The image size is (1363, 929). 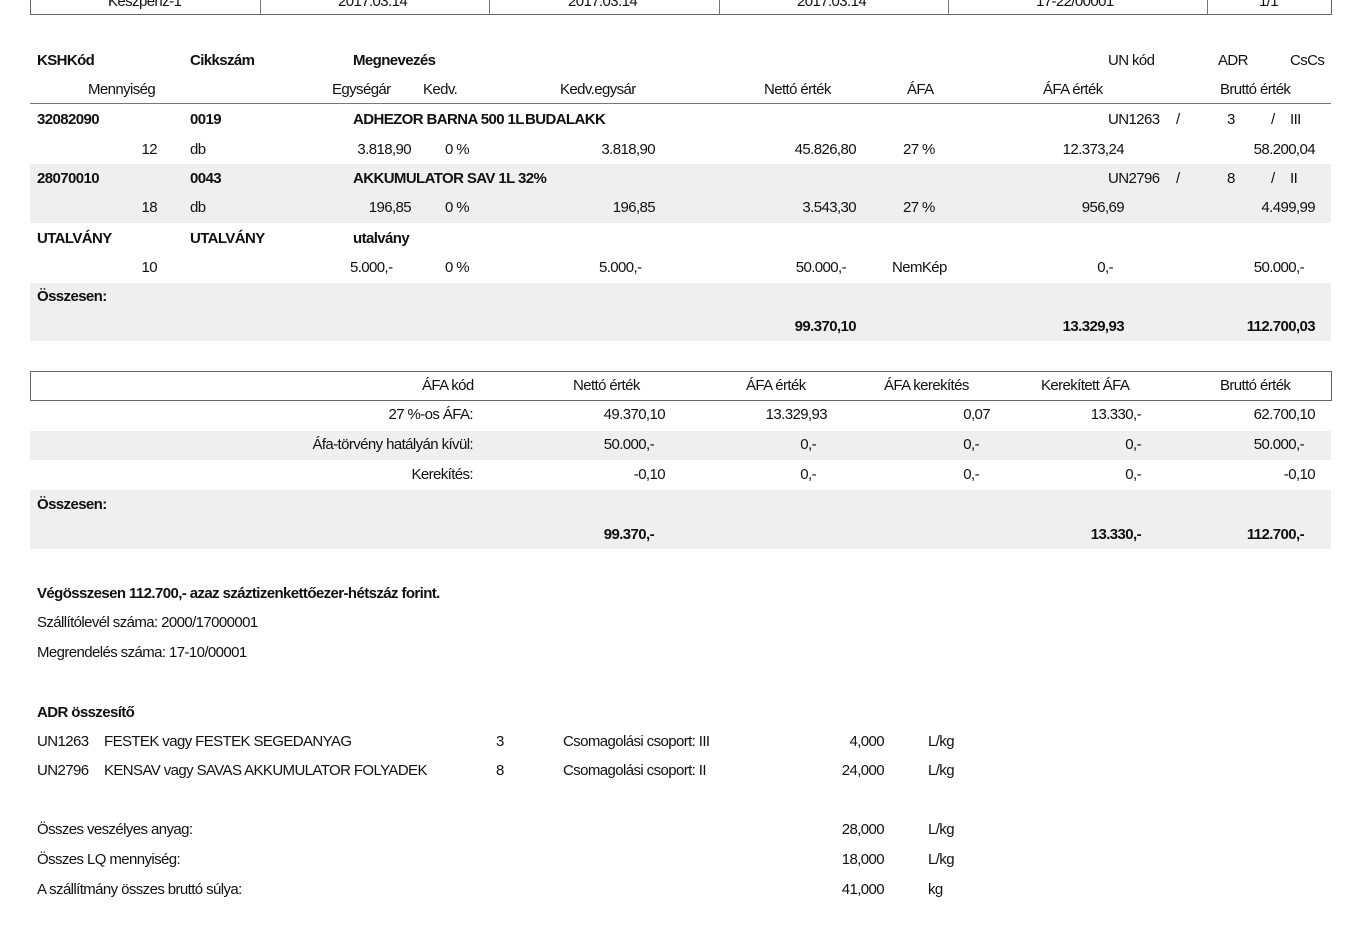 I want to click on unit: db, so click(x=198, y=149).